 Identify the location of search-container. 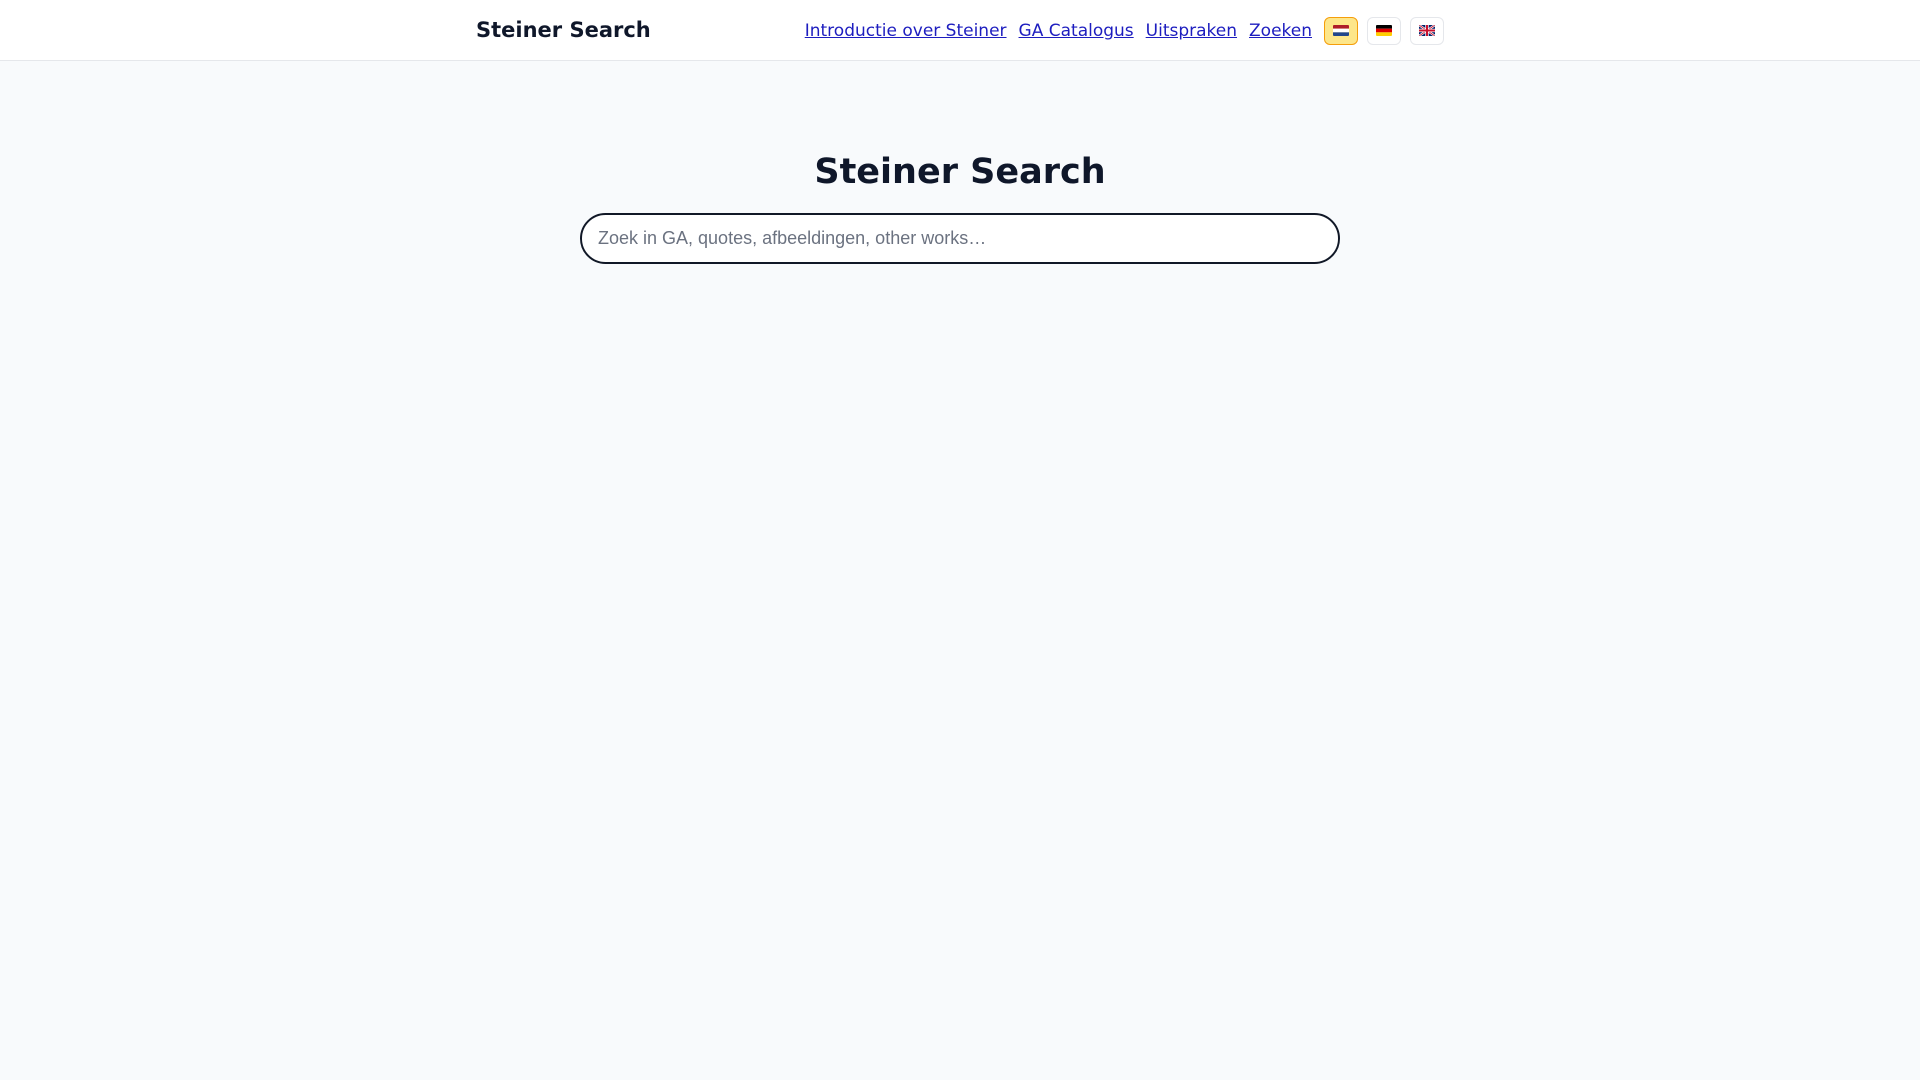
(960, 238).